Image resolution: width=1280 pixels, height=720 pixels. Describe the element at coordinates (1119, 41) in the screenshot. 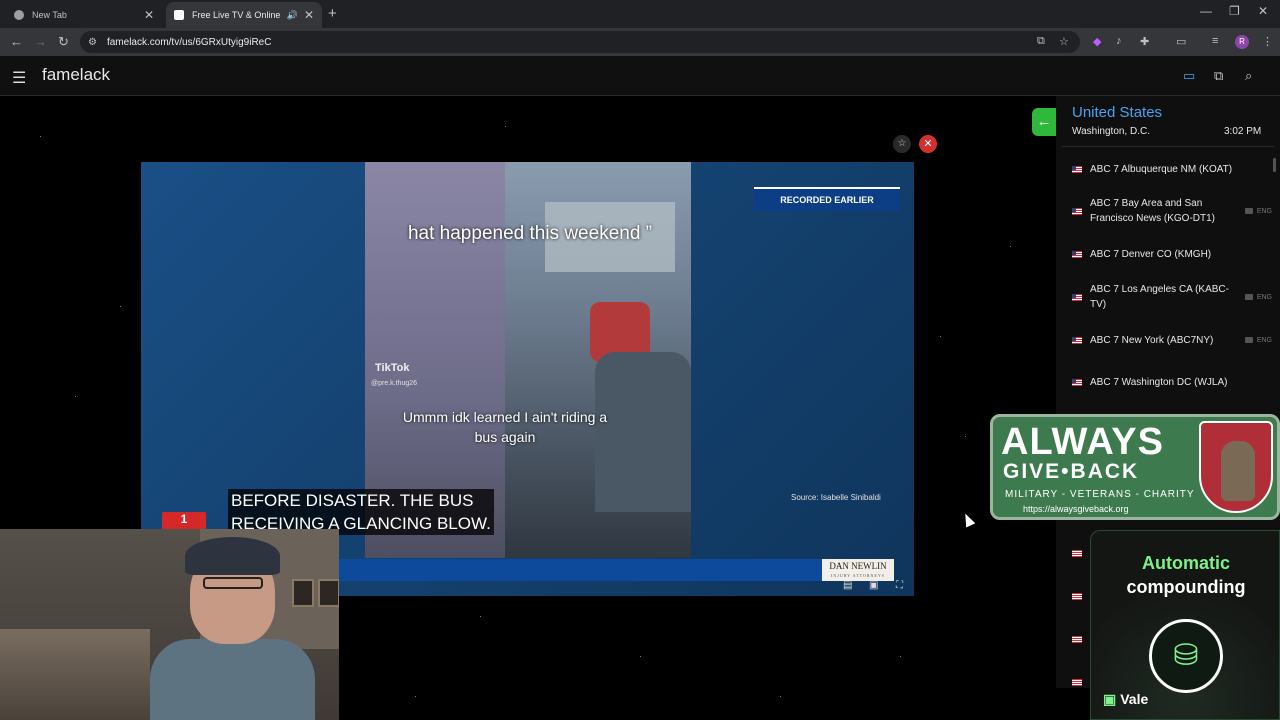

I see `speaker-icon: ♪` at that location.